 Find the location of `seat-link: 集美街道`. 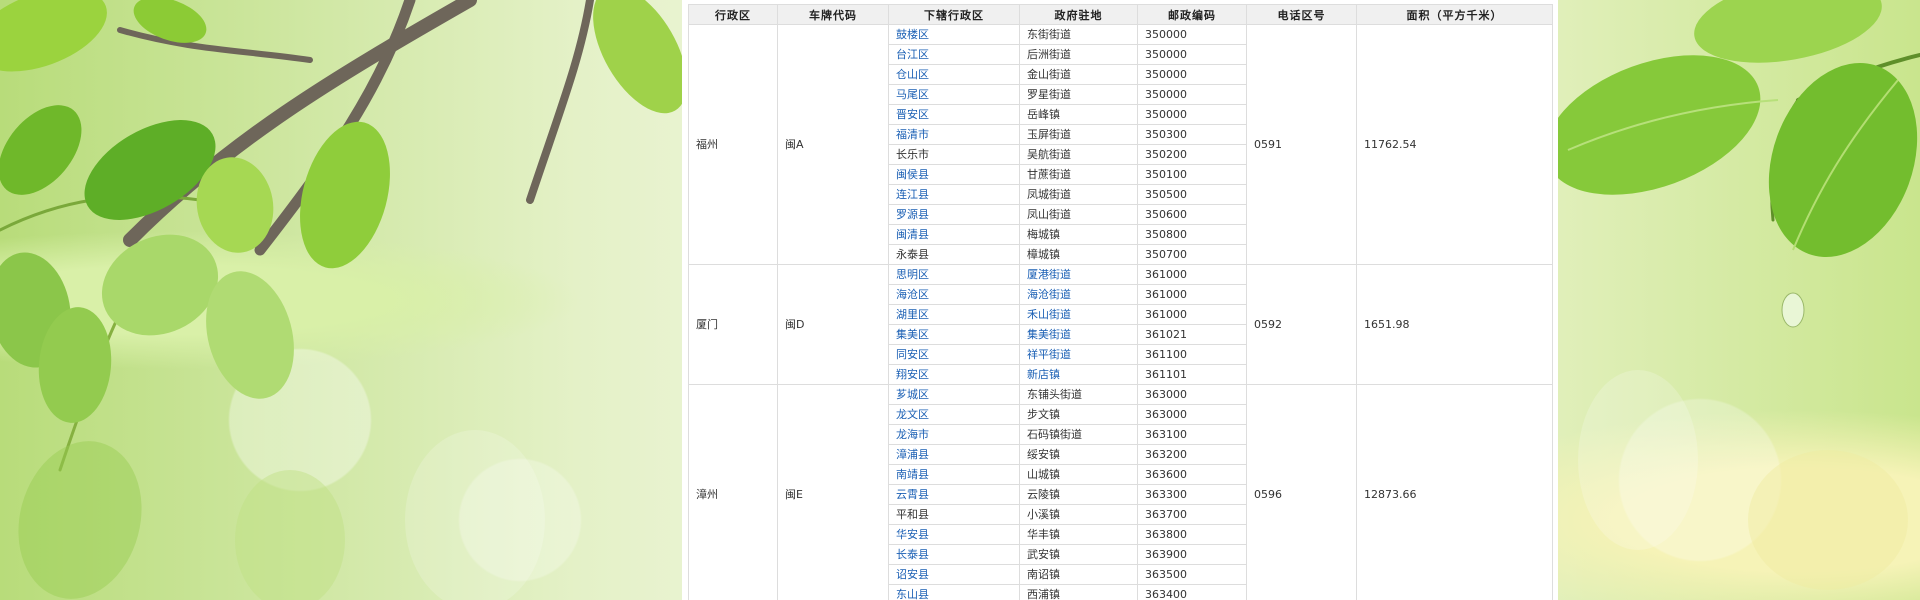

seat-link: 集美街道 is located at coordinates (1049, 334).